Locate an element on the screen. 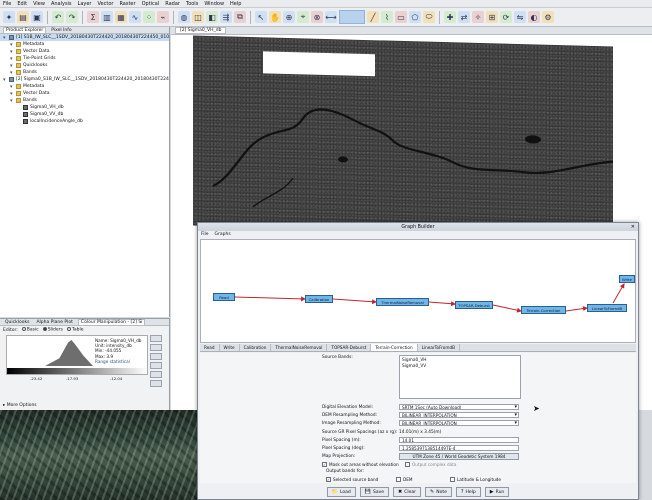 This screenshot has height=500, width=652. list-item: Sigma0_VV is located at coordinates (460, 367).